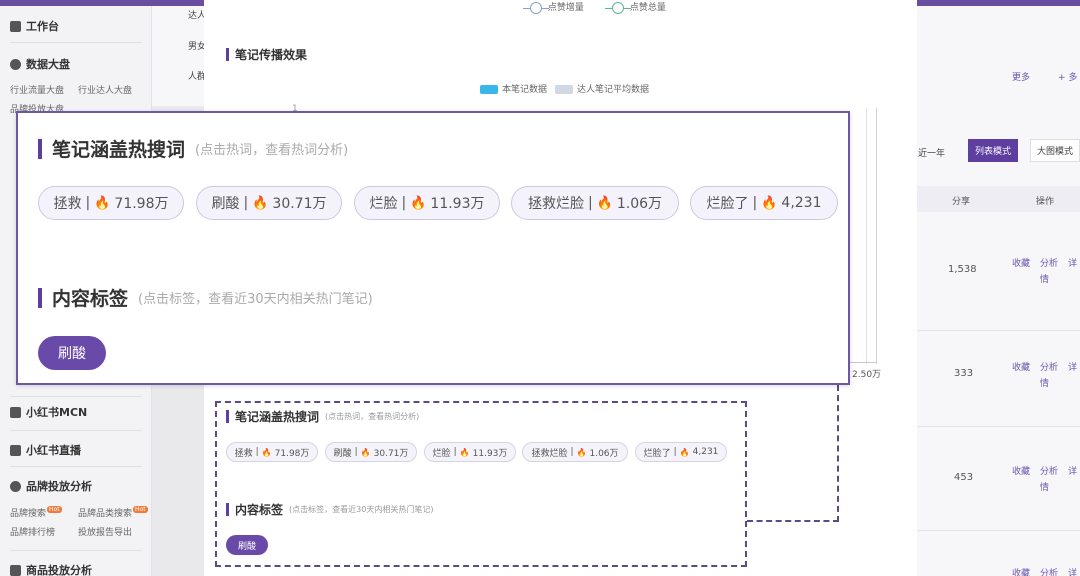 The image size is (1080, 576). Describe the element at coordinates (59, 486) in the screenshot. I see `sidebar-item-label: 品牌投放分析` at that location.